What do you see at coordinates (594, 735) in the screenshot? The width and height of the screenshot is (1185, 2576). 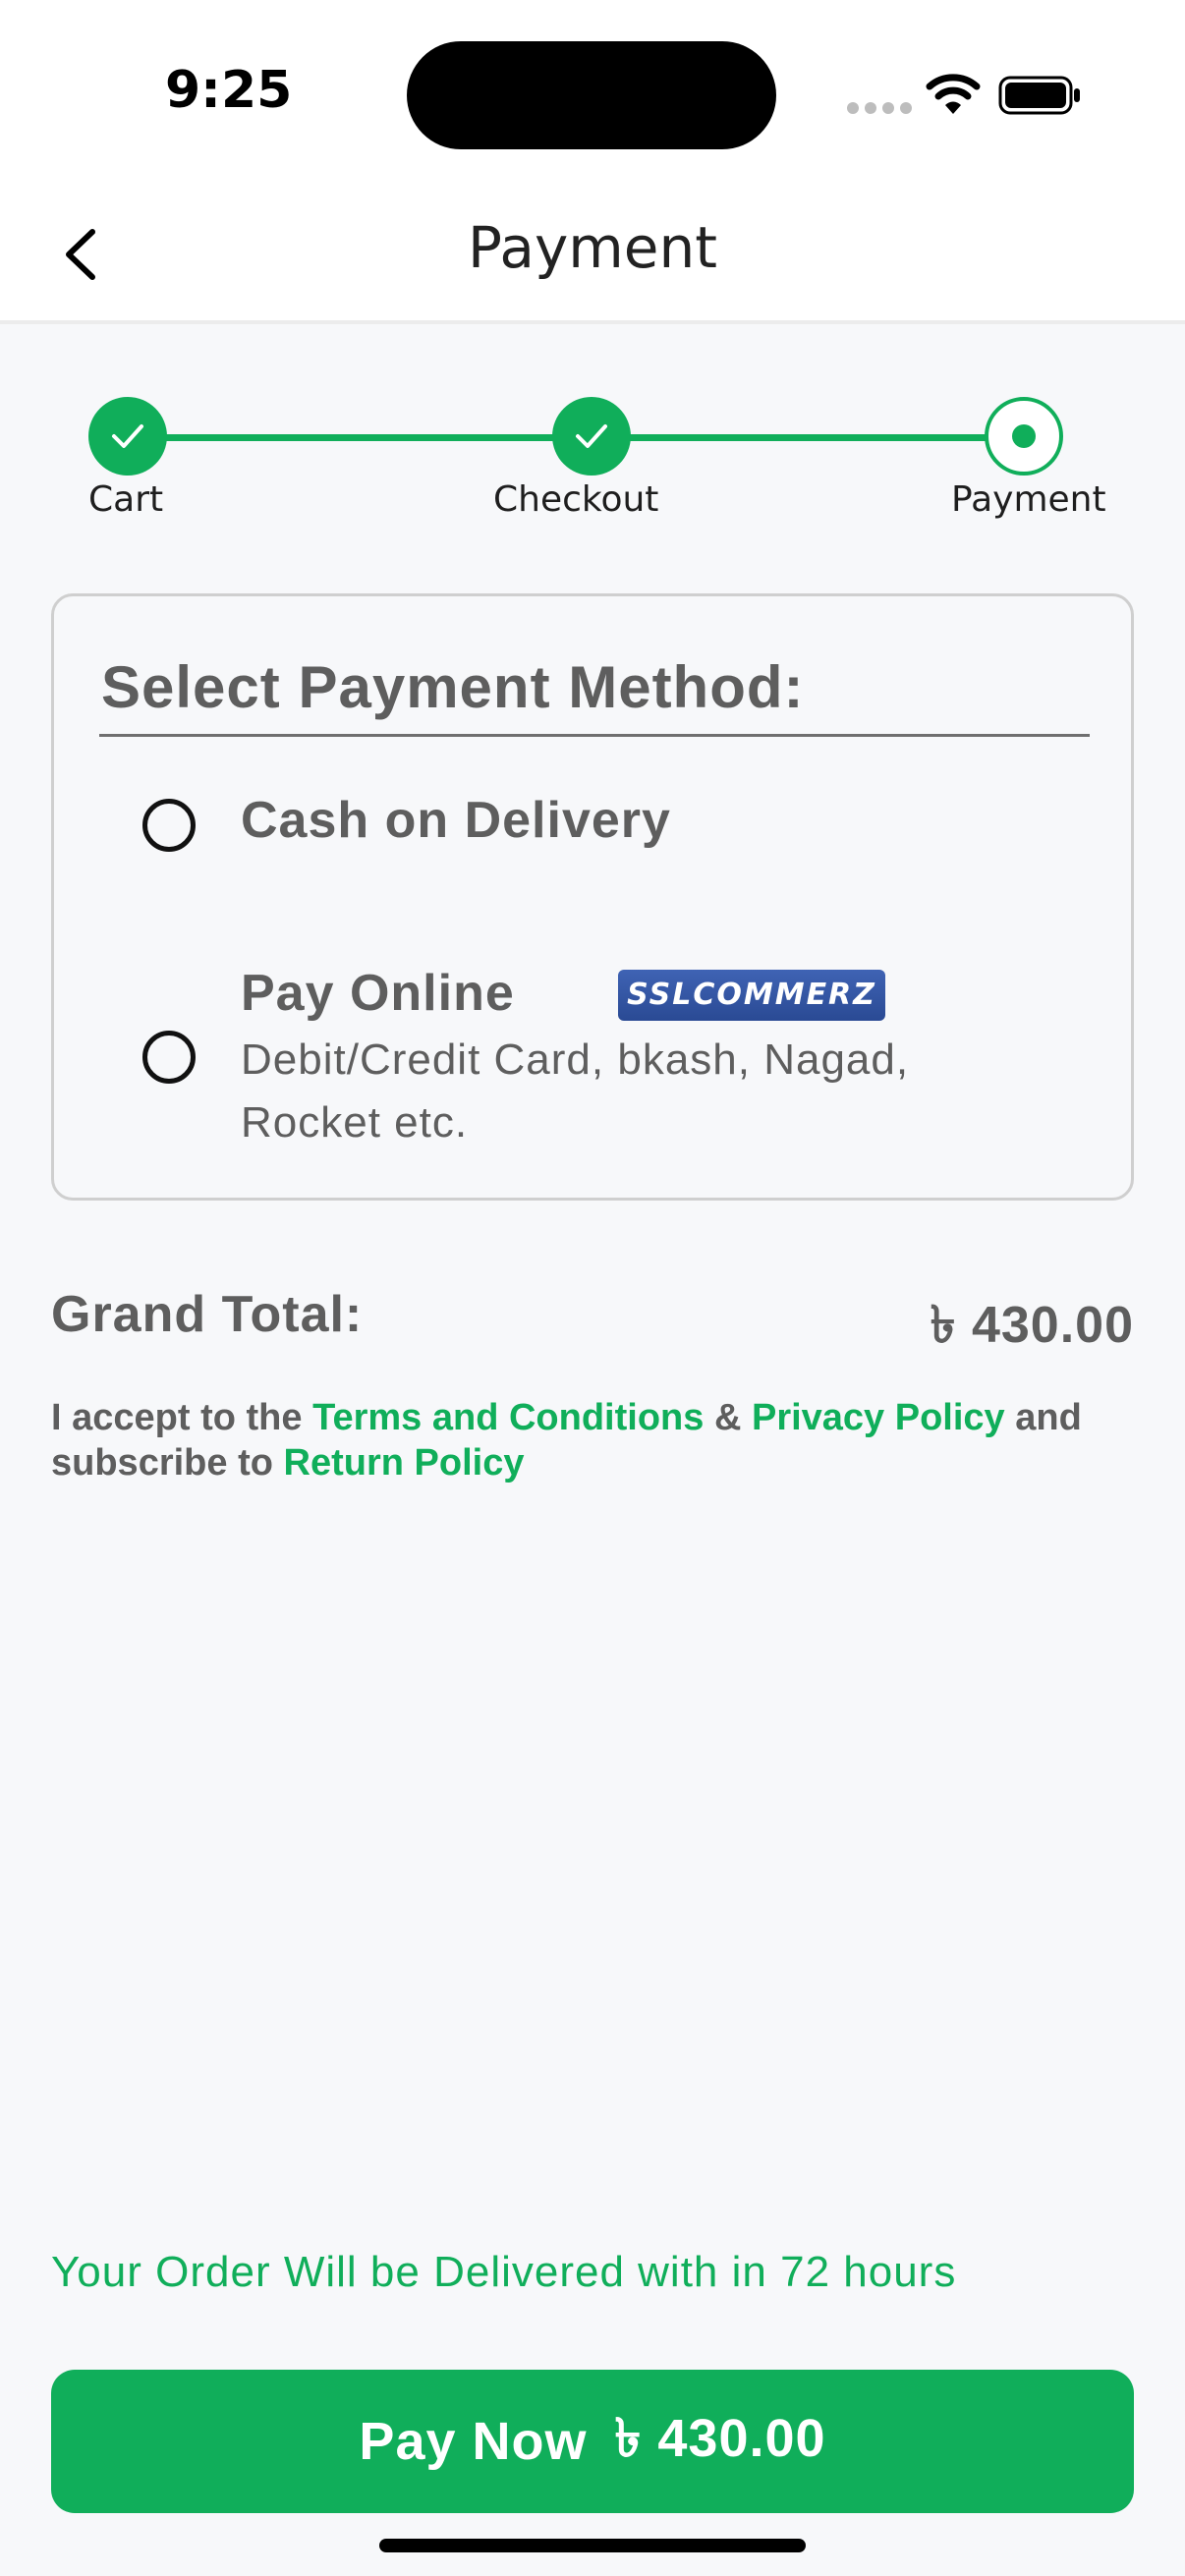 I see `divider` at bounding box center [594, 735].